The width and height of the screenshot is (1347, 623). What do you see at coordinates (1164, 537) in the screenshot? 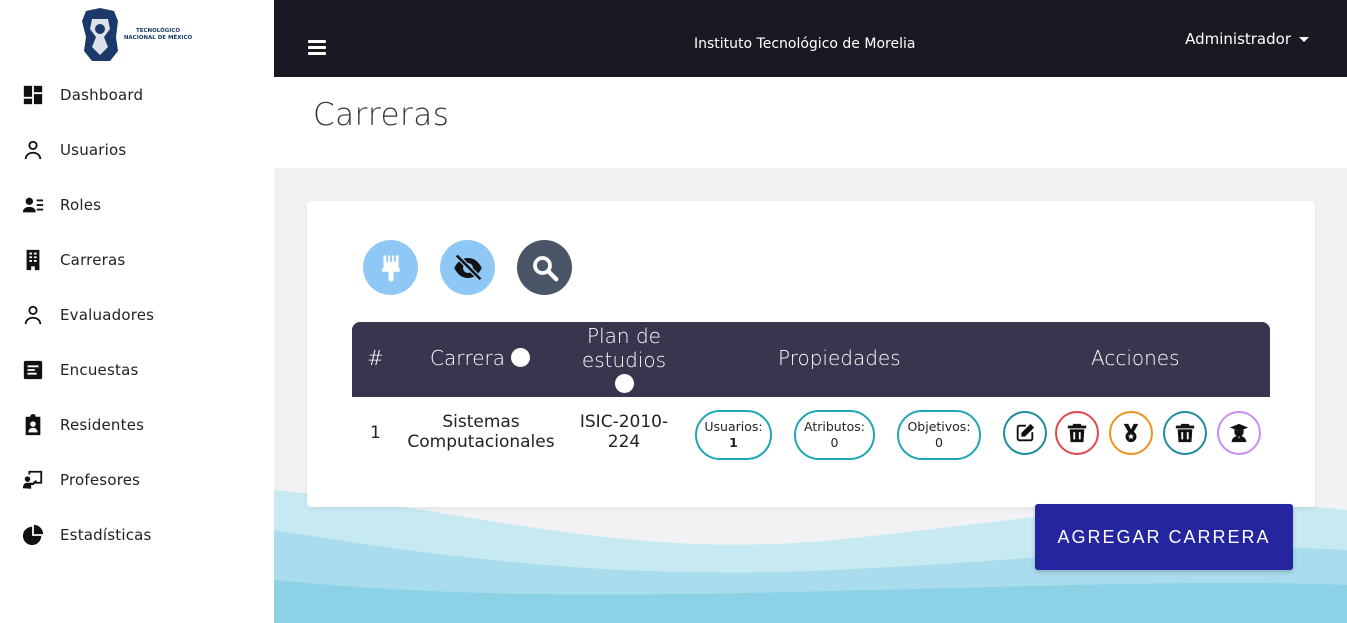
I see `add-carrera-button: AGREGAR CARRERA` at bounding box center [1164, 537].